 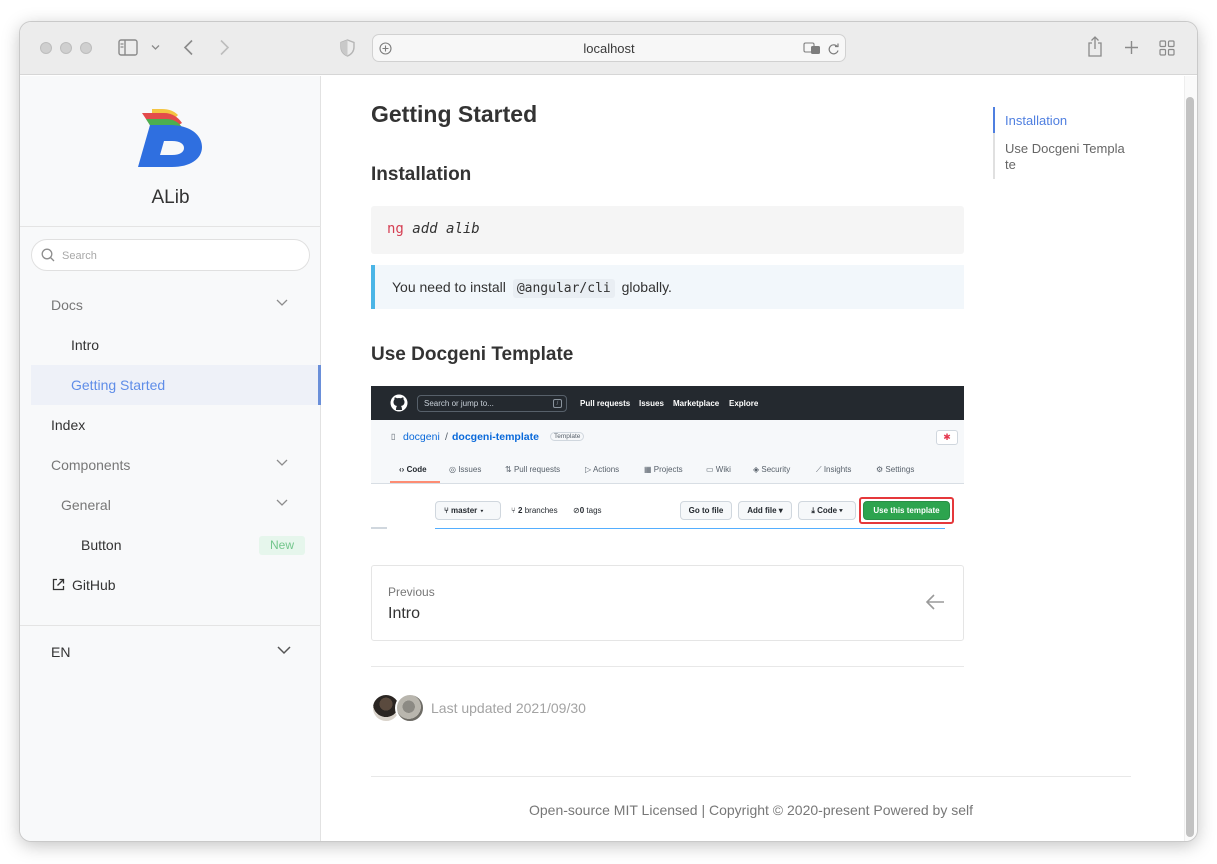 What do you see at coordinates (67, 305) in the screenshot?
I see `sidebar-item-label: Docs` at bounding box center [67, 305].